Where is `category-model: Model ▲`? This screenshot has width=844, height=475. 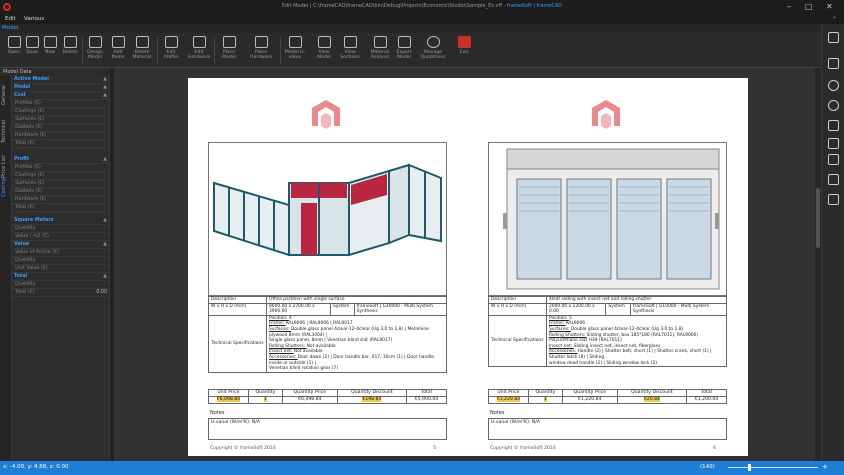
category-model: Model ▲ is located at coordinates (61, 88).